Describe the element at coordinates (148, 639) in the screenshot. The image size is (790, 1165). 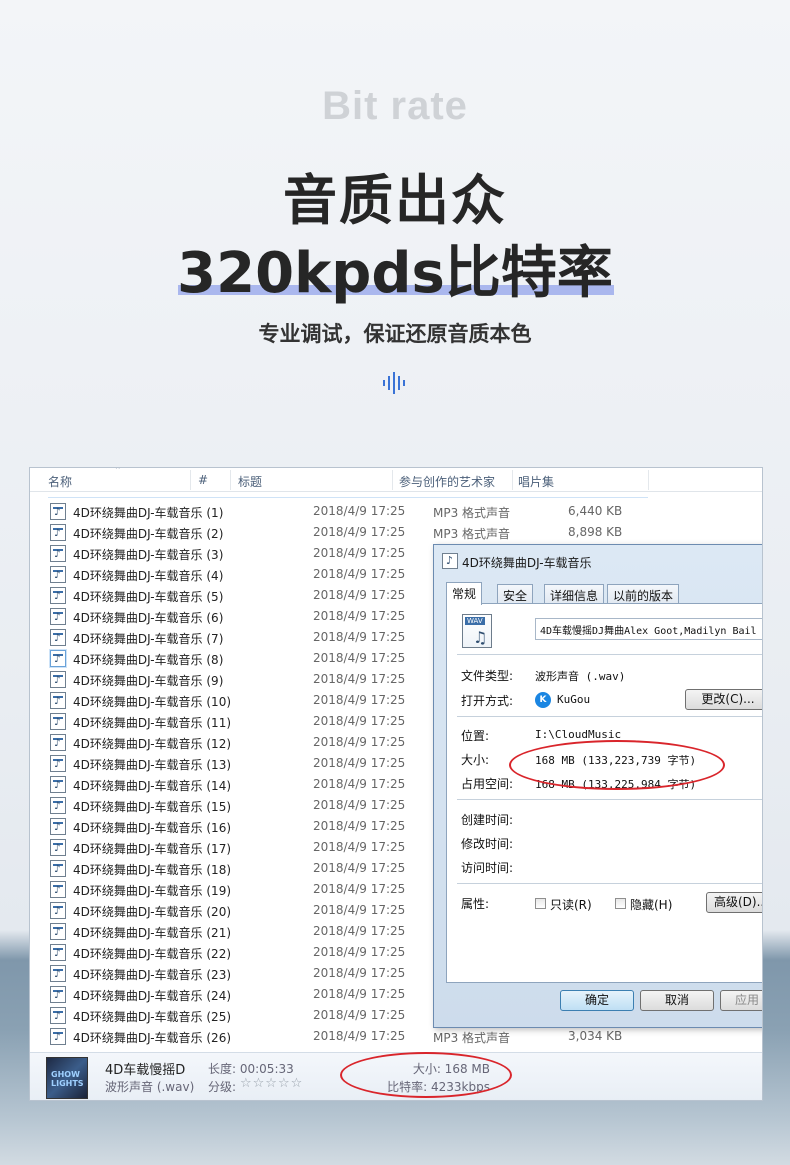
I see `file-name: 4D环绕舞曲DJ-车载音乐 (7)` at that location.